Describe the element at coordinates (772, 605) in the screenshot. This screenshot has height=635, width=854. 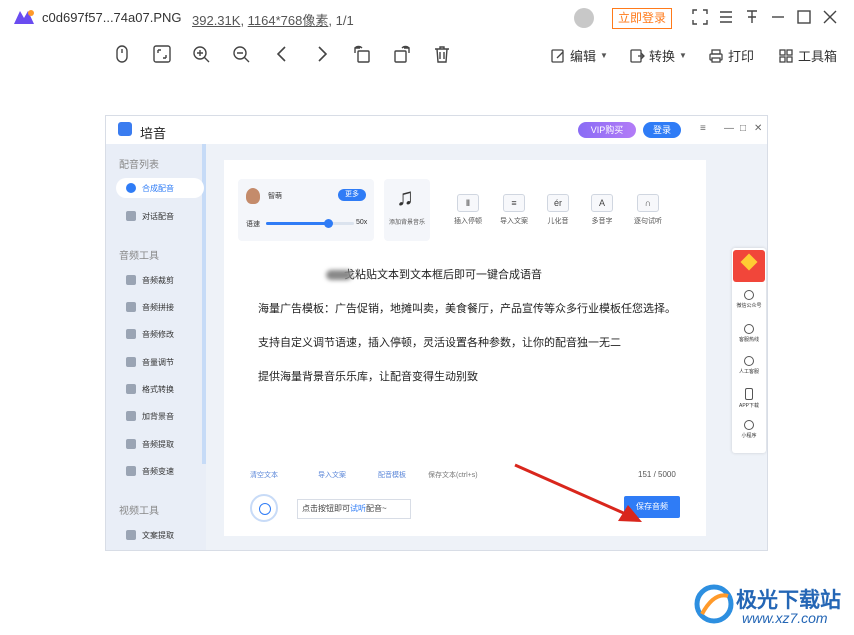
I see `watermark: 极光下载站 www.xz7.com` at that location.